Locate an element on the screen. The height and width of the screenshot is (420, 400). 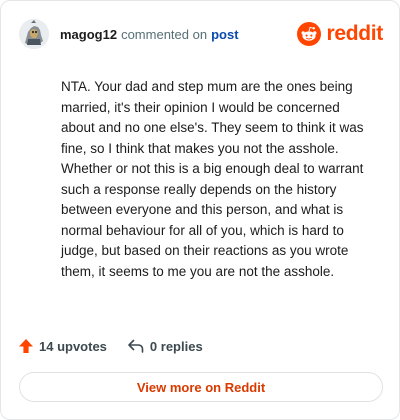
replies-stat: 0 replies is located at coordinates (165, 346).